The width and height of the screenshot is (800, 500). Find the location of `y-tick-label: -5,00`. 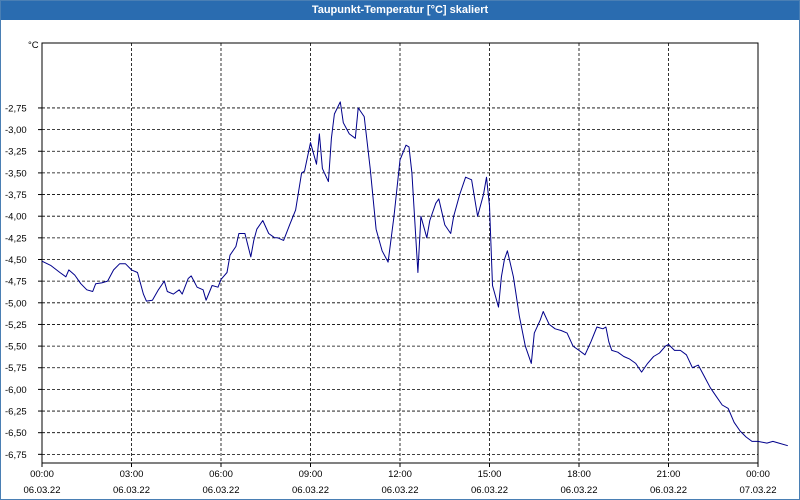

y-tick-label: -5,00 is located at coordinates (16, 303).